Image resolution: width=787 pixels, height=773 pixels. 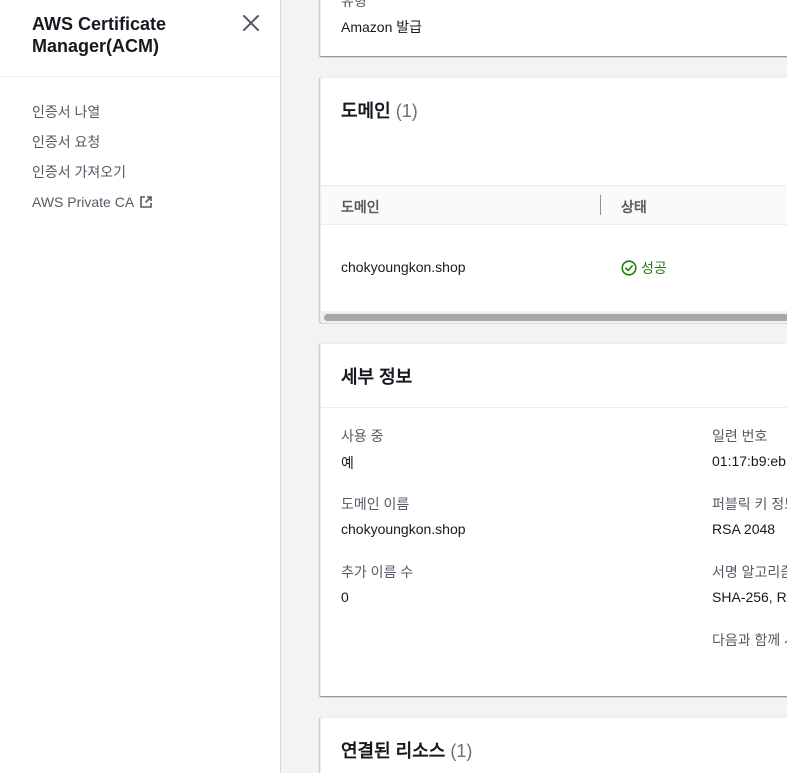 I want to click on domains-heading: 도메인 (1), so click(x=379, y=110).